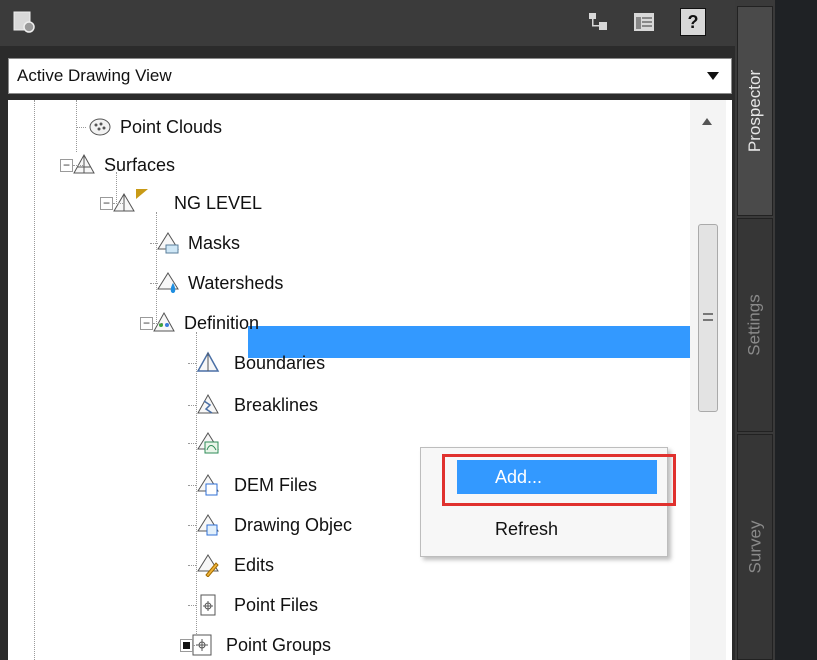 The image size is (817, 660). Describe the element at coordinates (755, 547) in the screenshot. I see `tab-survey: Survey` at that location.